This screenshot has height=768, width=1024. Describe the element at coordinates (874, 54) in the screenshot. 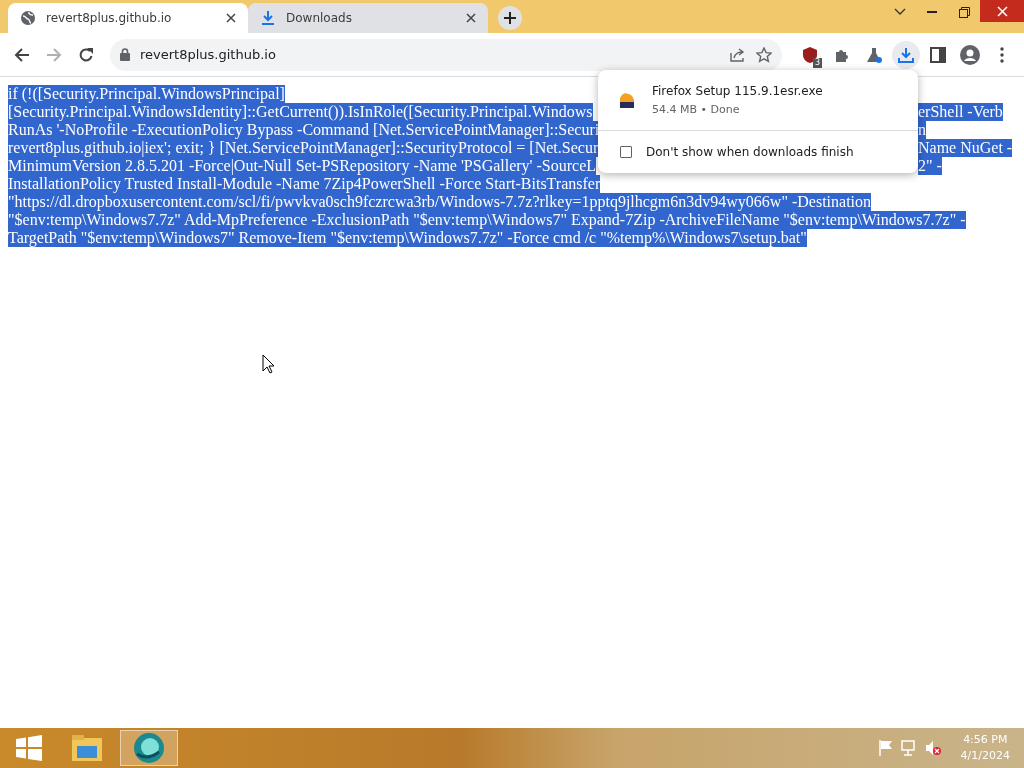

I see `flask-icon` at that location.